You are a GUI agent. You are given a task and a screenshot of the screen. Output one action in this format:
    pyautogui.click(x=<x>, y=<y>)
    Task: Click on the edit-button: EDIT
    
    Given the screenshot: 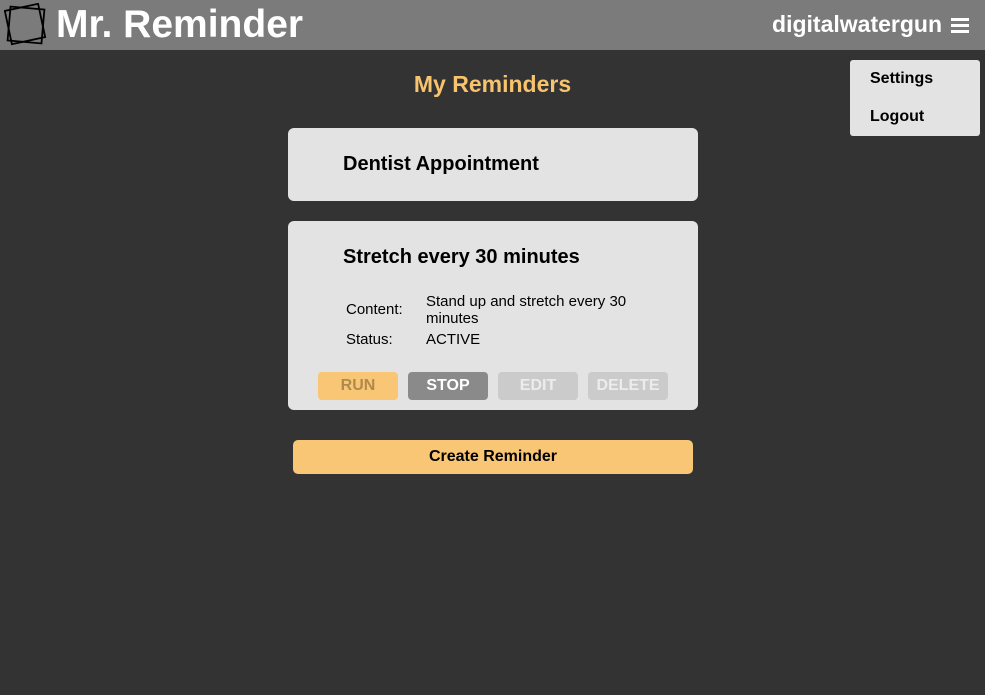 What is the action you would take?
    pyautogui.click(x=538, y=386)
    